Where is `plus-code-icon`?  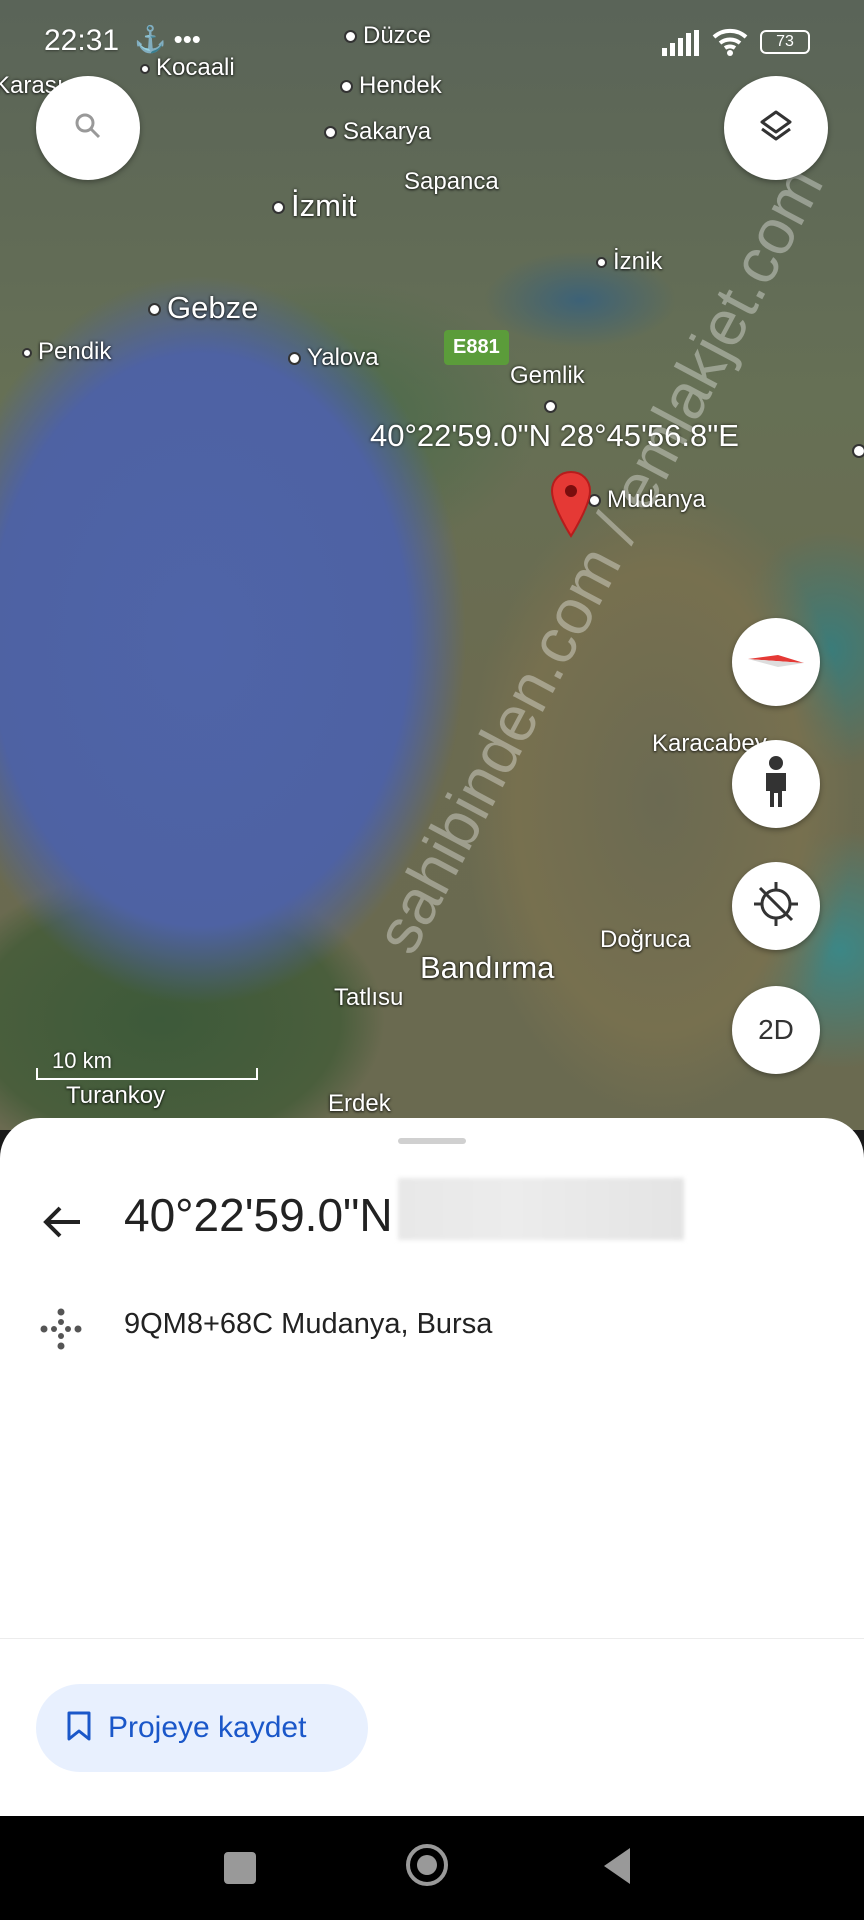
plus-code-icon is located at coordinates (61, 1331).